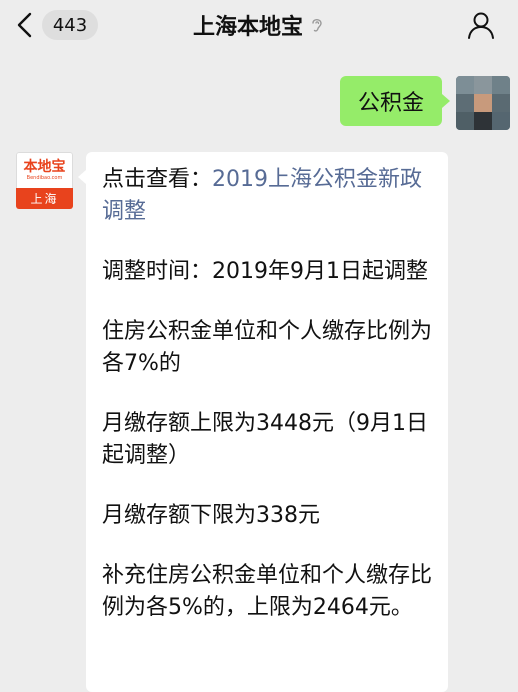 Image resolution: width=518 pixels, height=692 pixels. What do you see at coordinates (395, 101) in the screenshot?
I see `sent-message-bubble: 公积金` at bounding box center [395, 101].